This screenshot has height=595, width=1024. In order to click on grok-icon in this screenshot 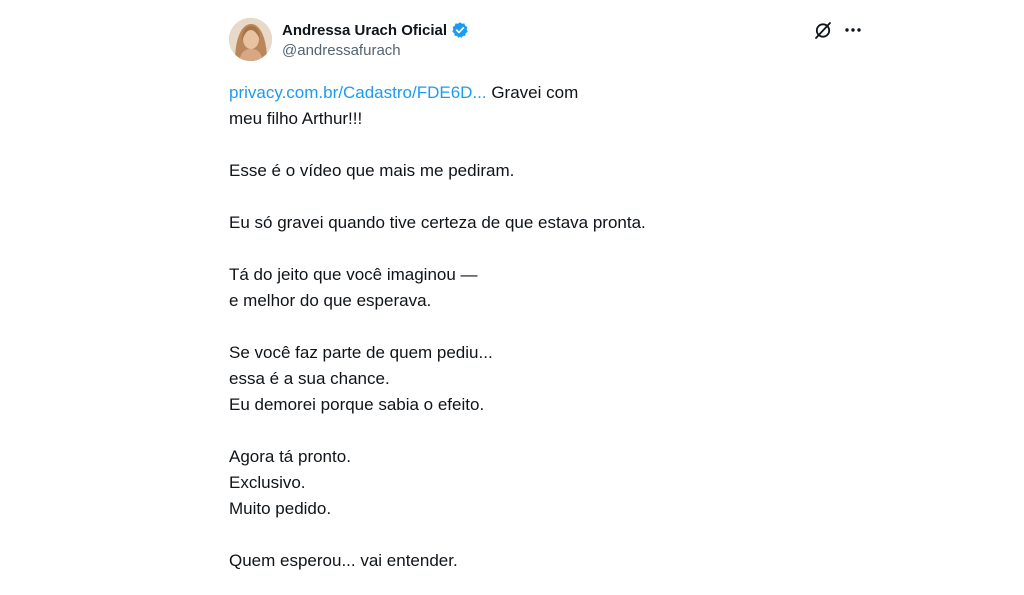, I will do `click(823, 30)`.